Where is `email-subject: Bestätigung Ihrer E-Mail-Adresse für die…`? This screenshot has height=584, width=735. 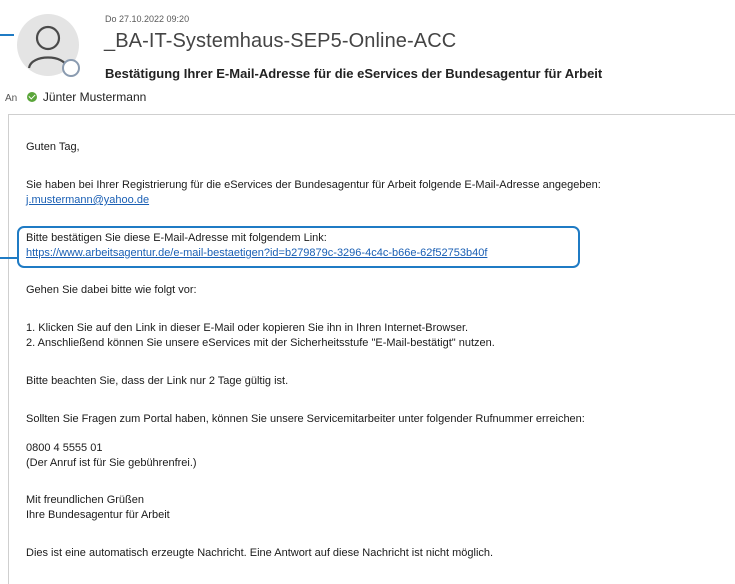
email-subject: Bestätigung Ihrer E-Mail-Adresse für die… is located at coordinates (354, 73).